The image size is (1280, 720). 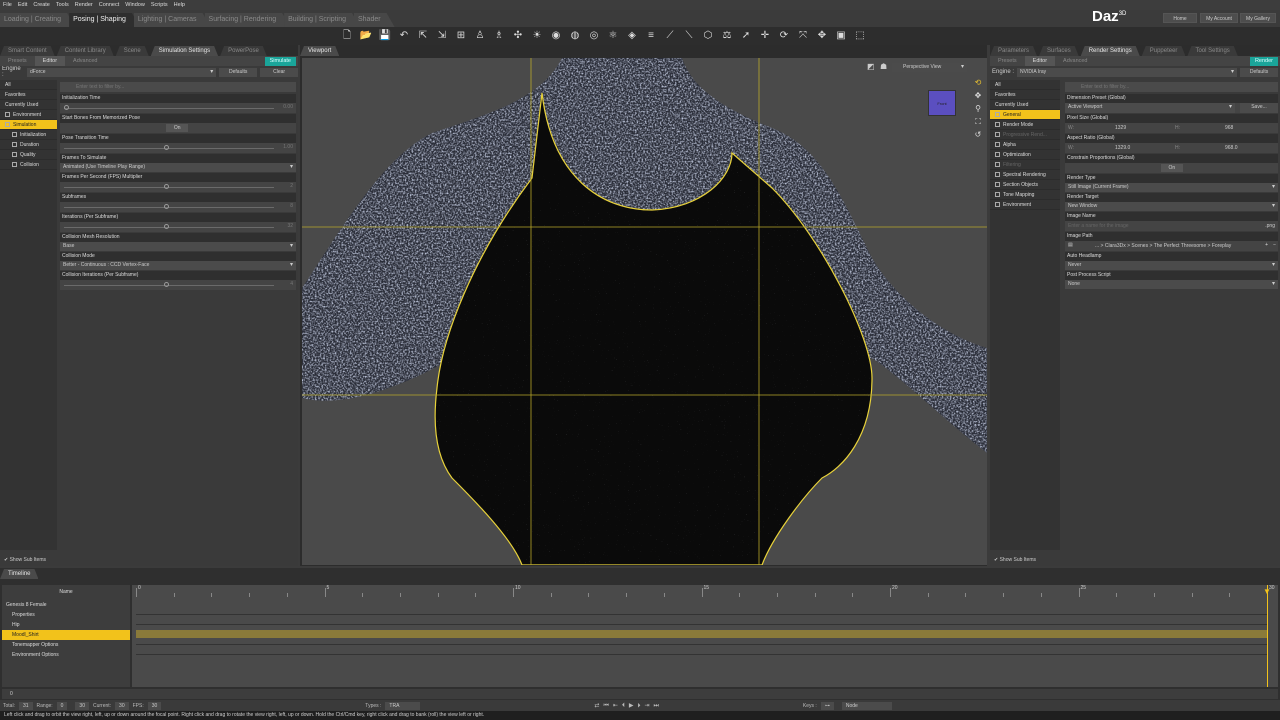 What do you see at coordinates (727, 36) in the screenshot?
I see `weight-icon: ⚖` at bounding box center [727, 36].